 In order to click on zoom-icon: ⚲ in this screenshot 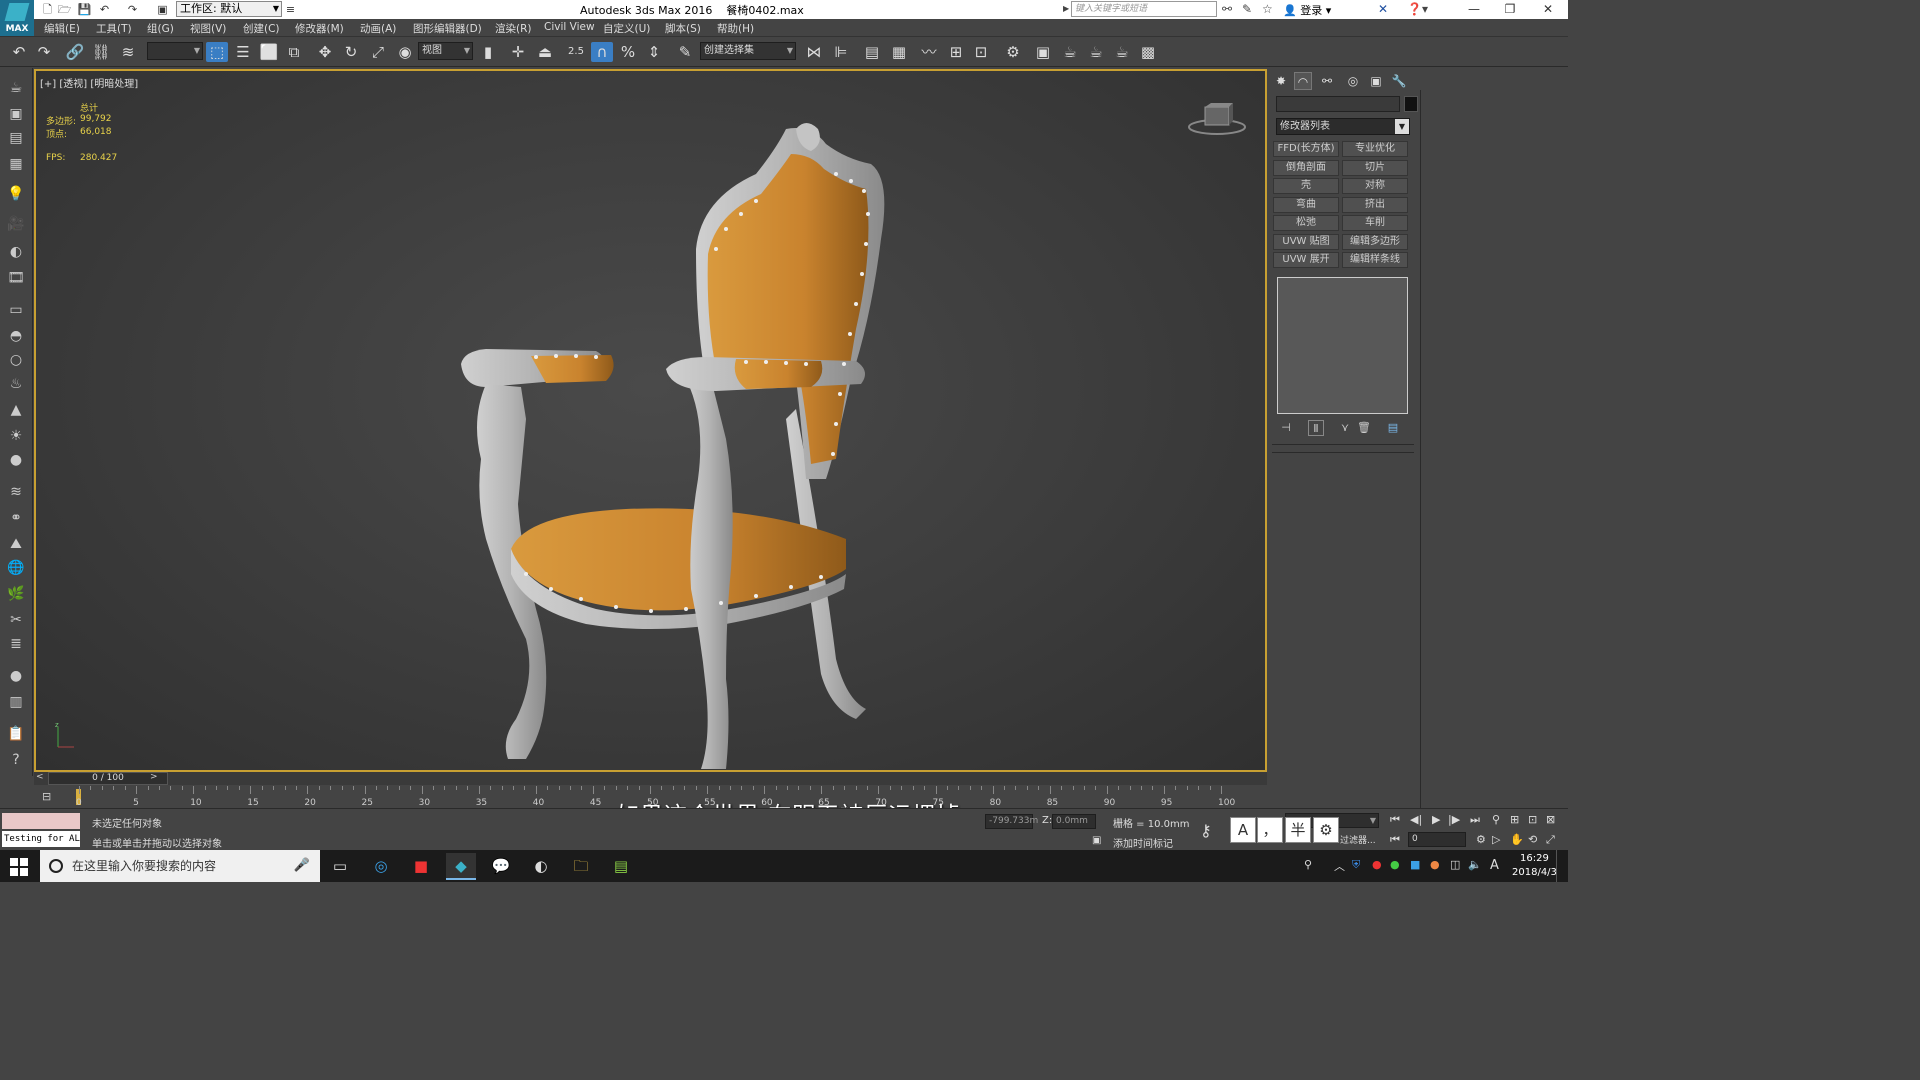, I will do `click(1496, 819)`.